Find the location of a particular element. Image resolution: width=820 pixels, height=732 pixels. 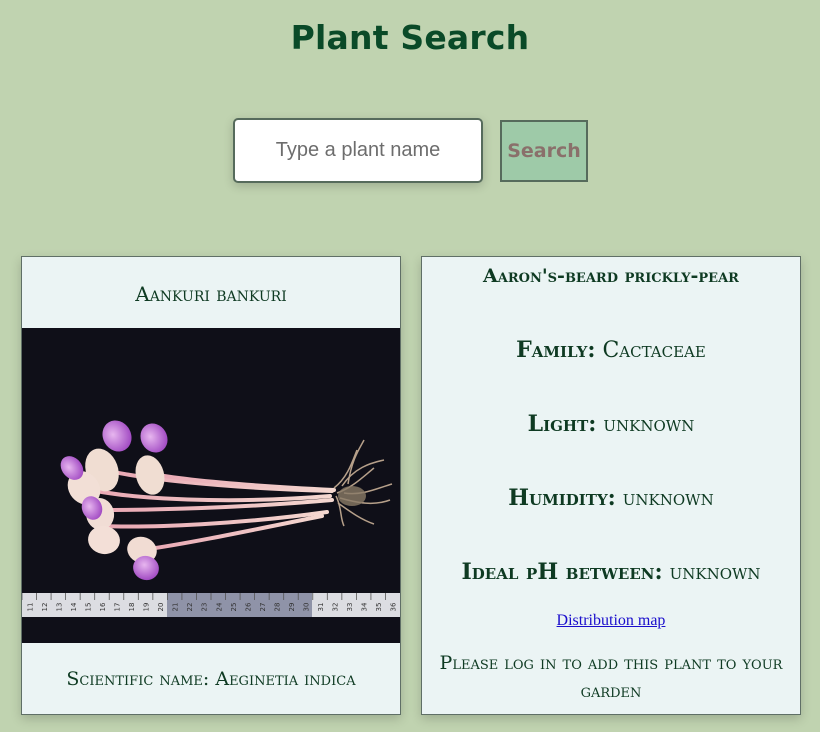

tape-mark: 34 is located at coordinates (365, 606).